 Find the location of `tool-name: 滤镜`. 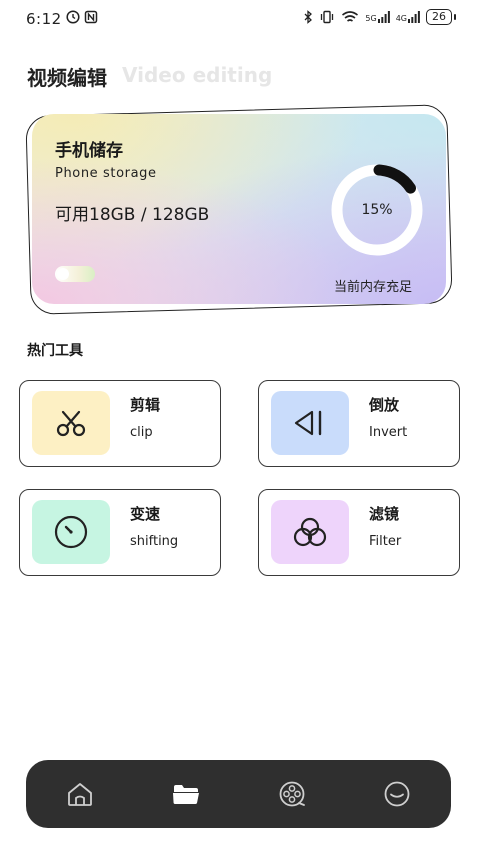

tool-name: 滤镜 is located at coordinates (384, 514).